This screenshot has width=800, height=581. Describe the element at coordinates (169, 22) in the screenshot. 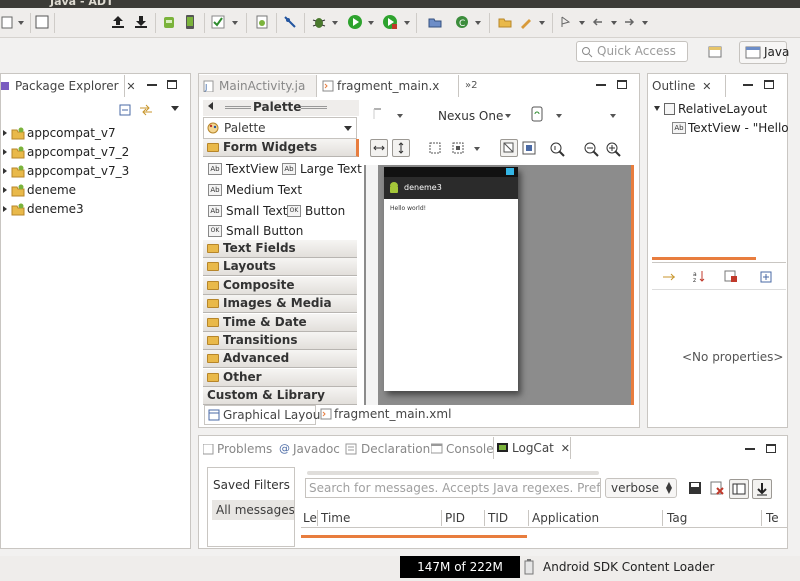

I see `android-sdk-manager-icon` at that location.